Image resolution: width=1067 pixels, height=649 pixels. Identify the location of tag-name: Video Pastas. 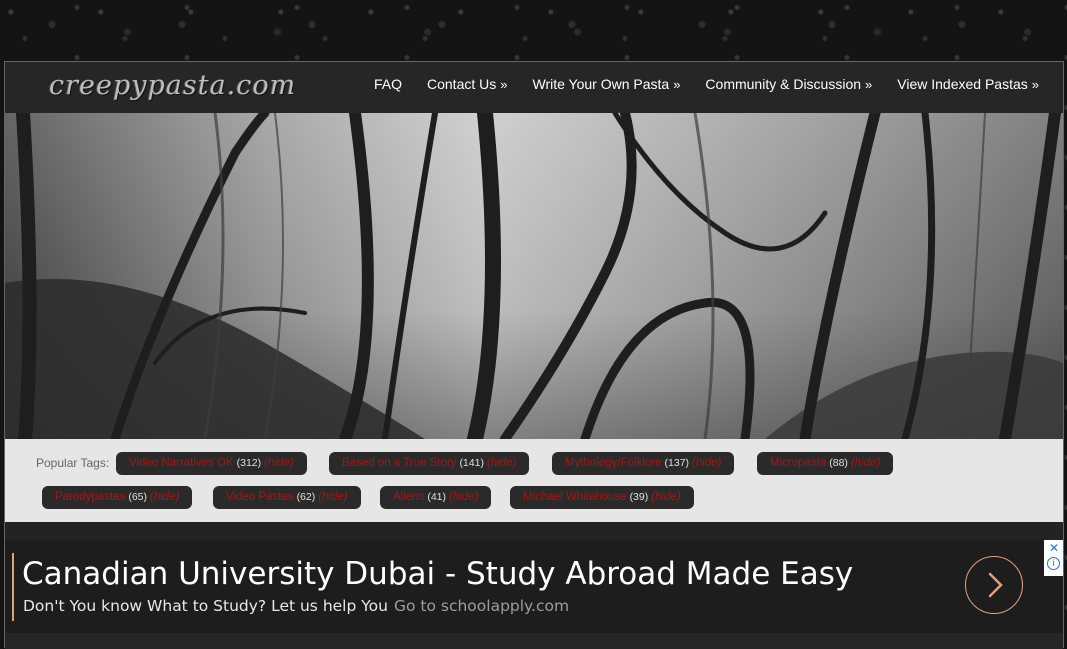
(260, 497).